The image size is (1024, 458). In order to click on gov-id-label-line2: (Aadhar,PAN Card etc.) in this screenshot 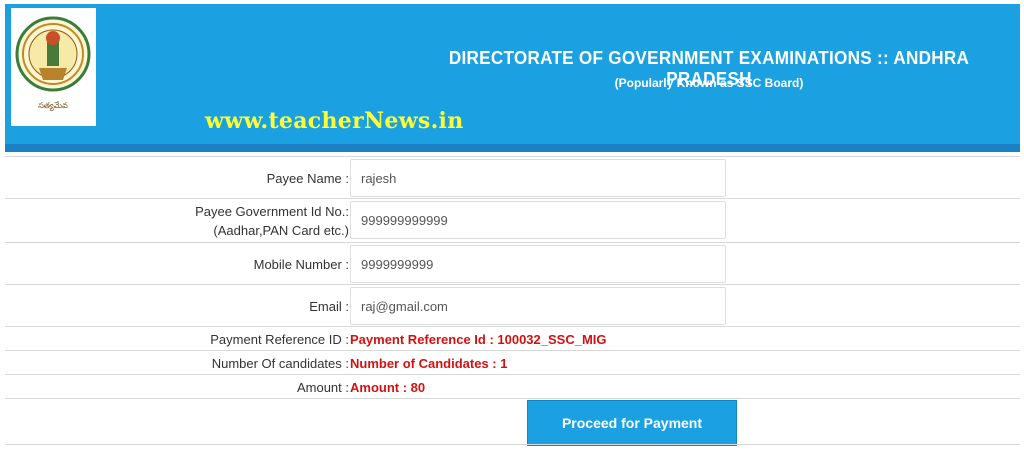, I will do `click(281, 230)`.